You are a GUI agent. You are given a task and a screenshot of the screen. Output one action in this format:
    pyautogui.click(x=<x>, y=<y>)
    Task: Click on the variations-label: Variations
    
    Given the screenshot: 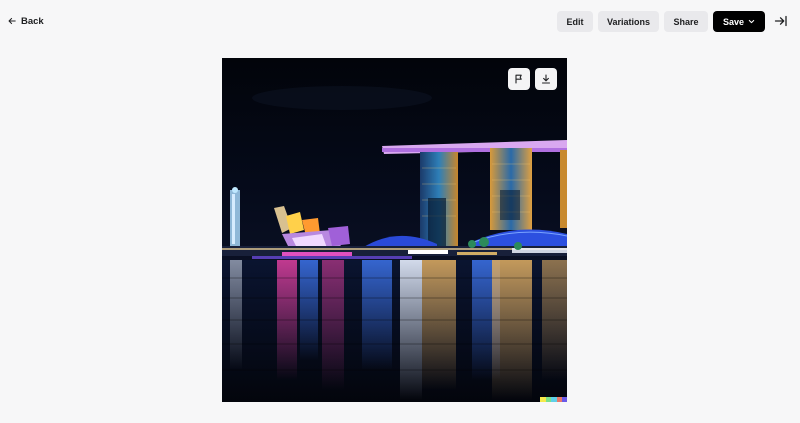 What is the action you would take?
    pyautogui.click(x=628, y=21)
    